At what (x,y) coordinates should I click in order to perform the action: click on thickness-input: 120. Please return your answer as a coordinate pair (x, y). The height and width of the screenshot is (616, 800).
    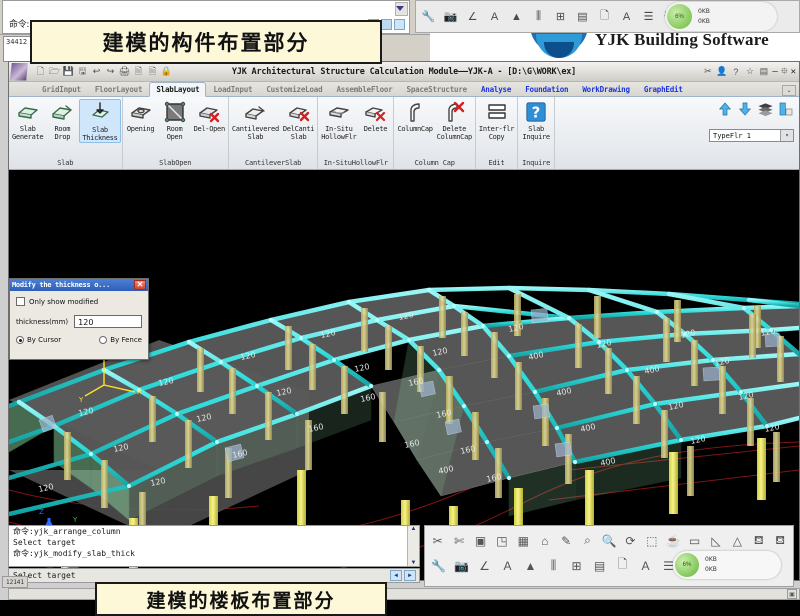
    Looking at the image, I should click on (108, 321).